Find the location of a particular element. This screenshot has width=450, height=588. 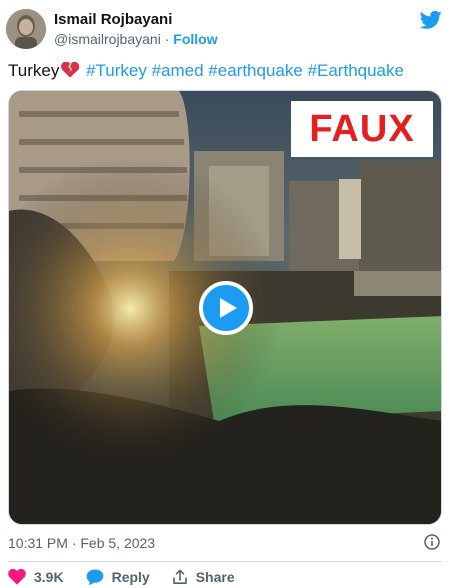

share-icon is located at coordinates (179, 576).